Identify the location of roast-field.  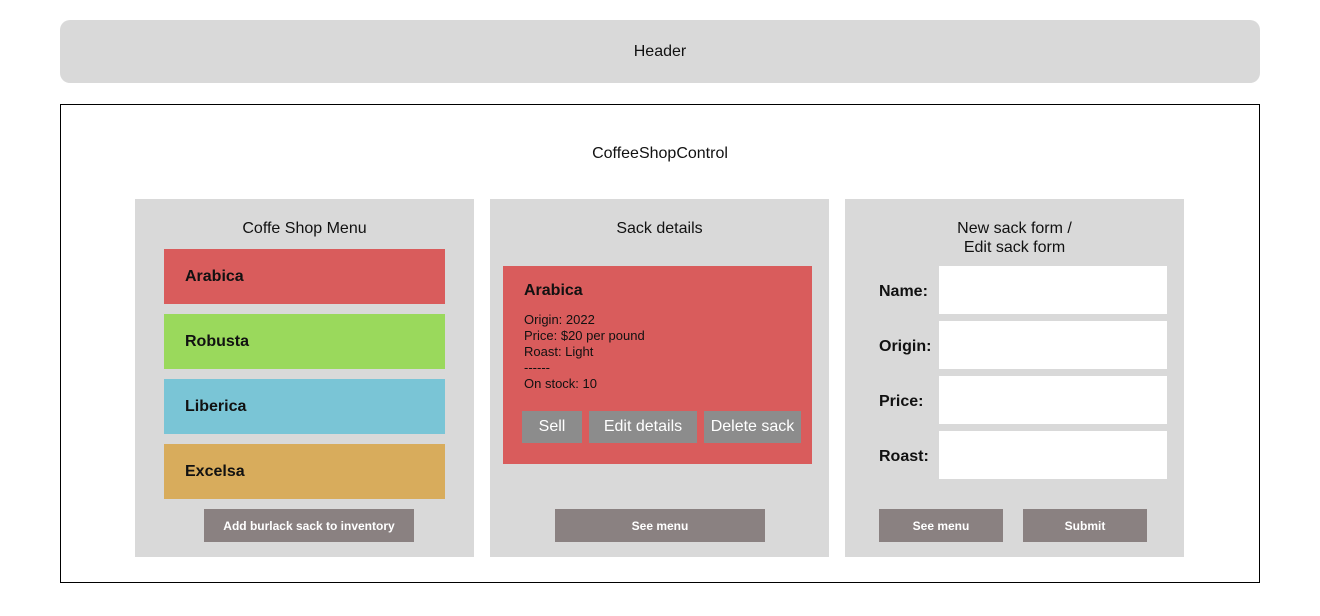
(1053, 455).